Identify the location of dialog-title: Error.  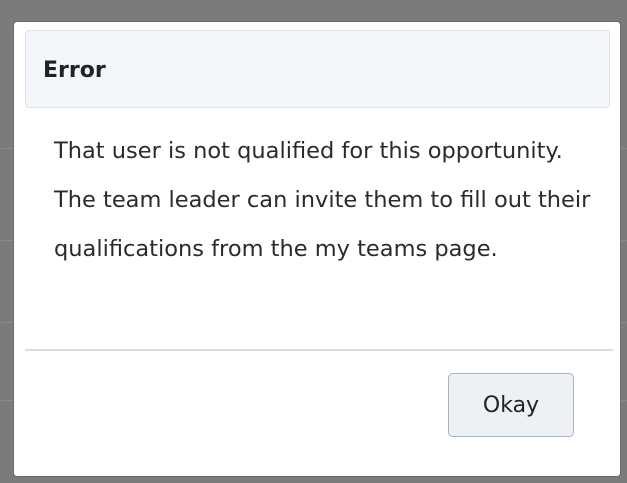
(74, 70).